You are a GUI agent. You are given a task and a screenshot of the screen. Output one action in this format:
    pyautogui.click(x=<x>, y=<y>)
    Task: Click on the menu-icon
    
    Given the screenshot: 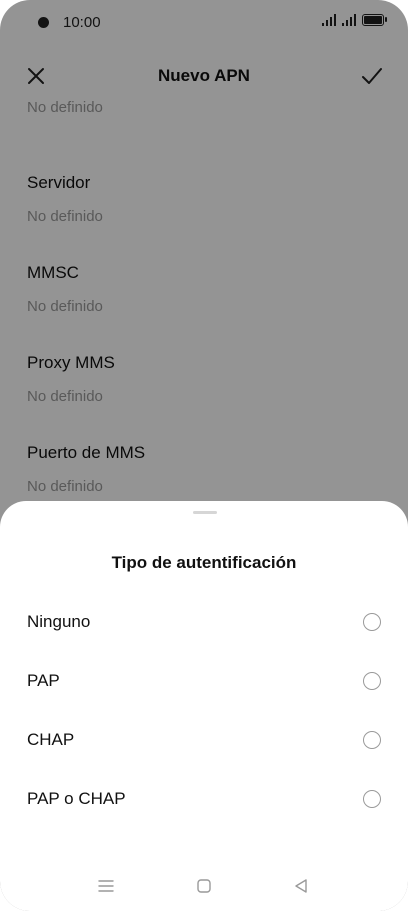 What is the action you would take?
    pyautogui.click(x=106, y=886)
    